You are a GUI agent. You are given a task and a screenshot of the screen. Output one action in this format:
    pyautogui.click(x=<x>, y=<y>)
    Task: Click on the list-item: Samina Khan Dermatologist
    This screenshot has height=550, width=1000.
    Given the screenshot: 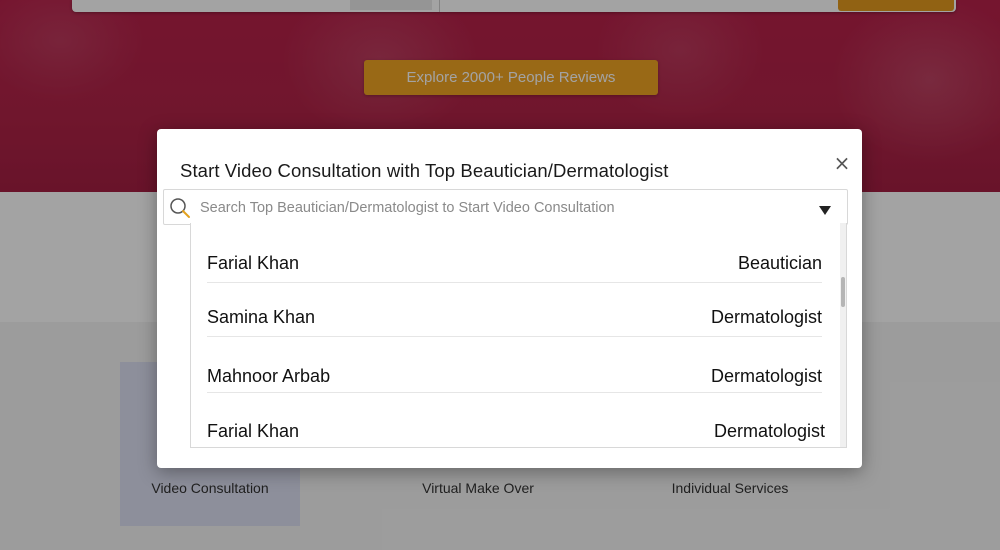 What is the action you would take?
    pyautogui.click(x=514, y=317)
    